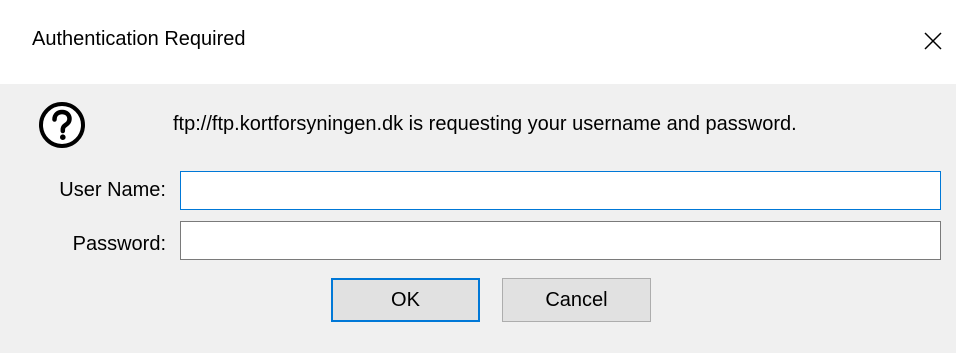  Describe the element at coordinates (576, 300) in the screenshot. I see `cancel-button: Cancel` at that location.